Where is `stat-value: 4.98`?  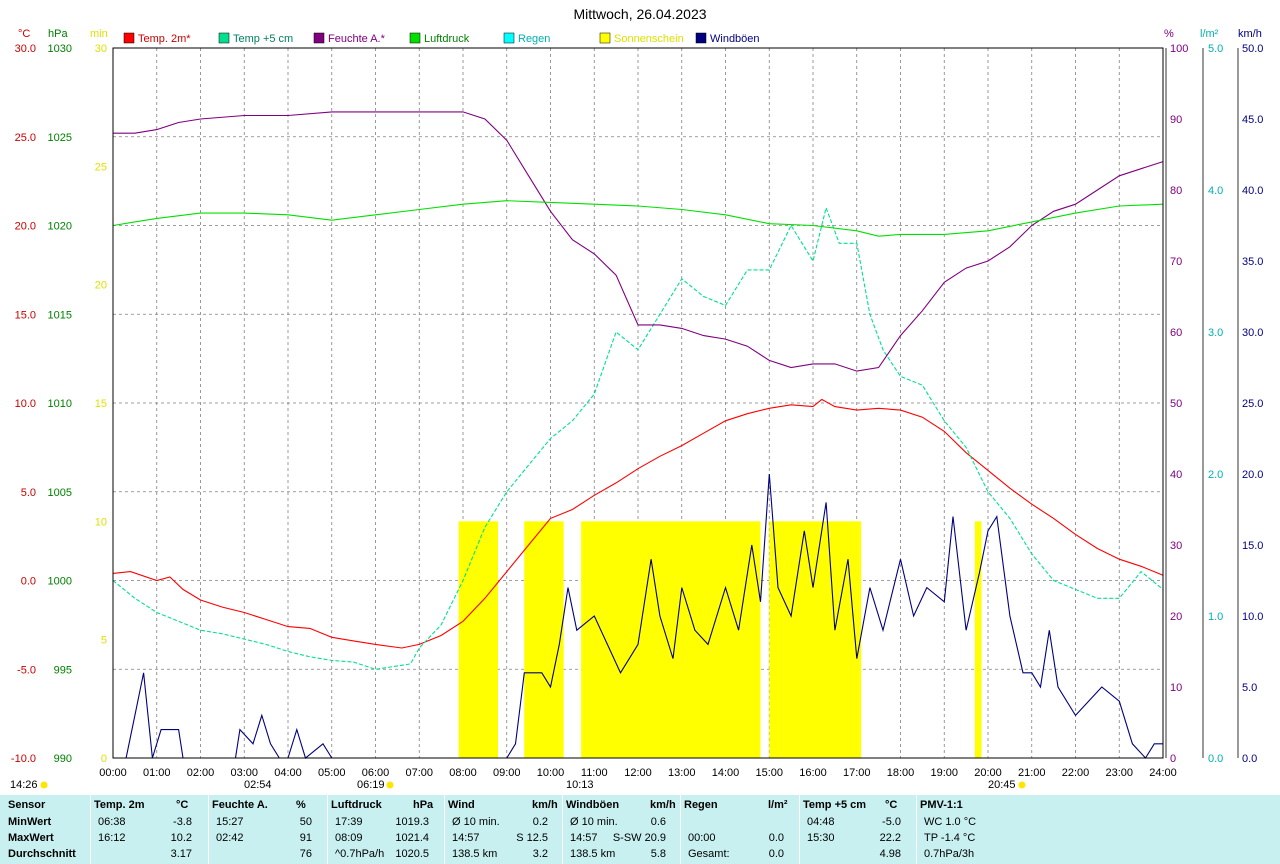
stat-value: 4.98 is located at coordinates (890, 854).